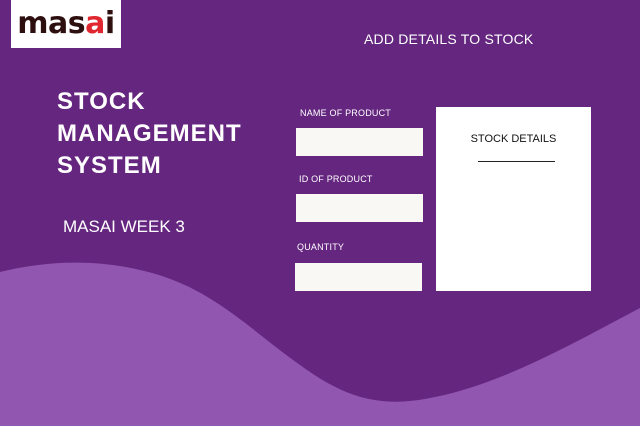 This screenshot has width=640, height=426. I want to click on hero-title-line: SYSTEM, so click(109, 165).